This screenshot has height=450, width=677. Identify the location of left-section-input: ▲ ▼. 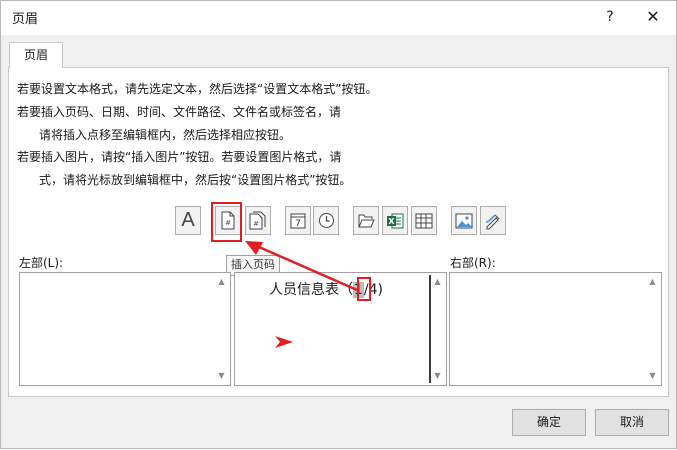
(125, 329).